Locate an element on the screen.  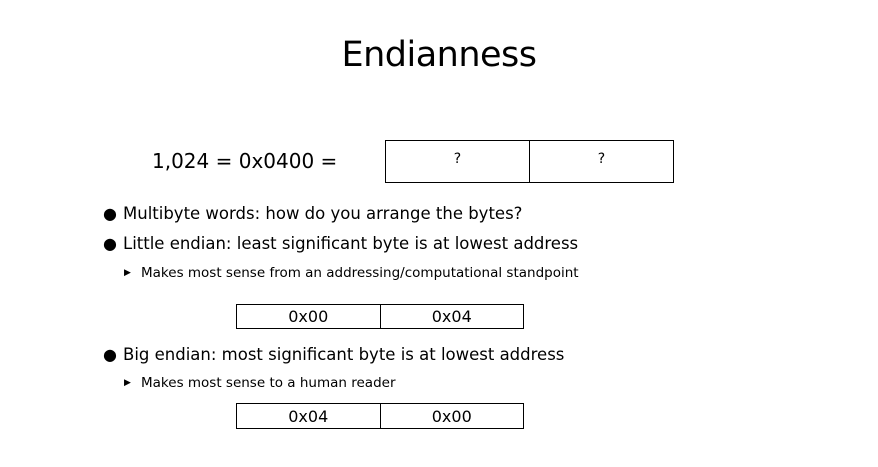
sub-bullet-big-endian: ▶ Makes most sense to a human reader is located at coordinates (260, 383).